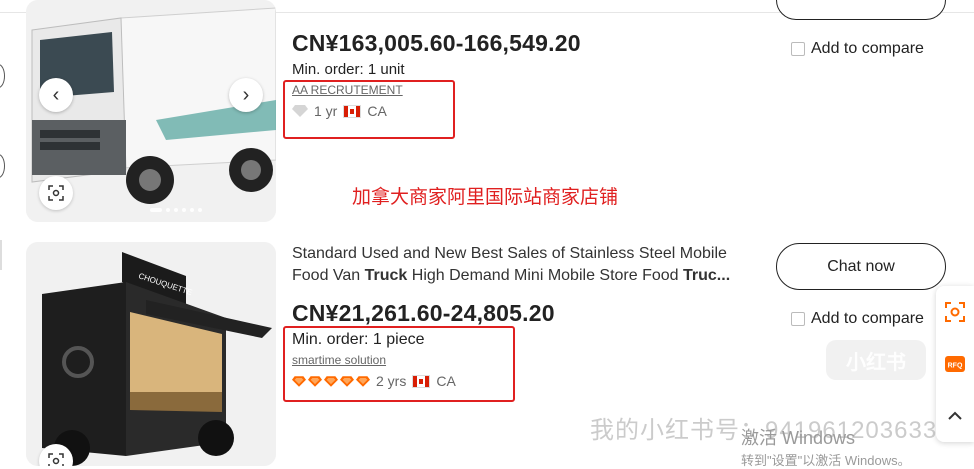 Image resolution: width=974 pixels, height=469 pixels. What do you see at coordinates (386, 275) in the screenshot?
I see `title-keyword: Truck` at bounding box center [386, 275].